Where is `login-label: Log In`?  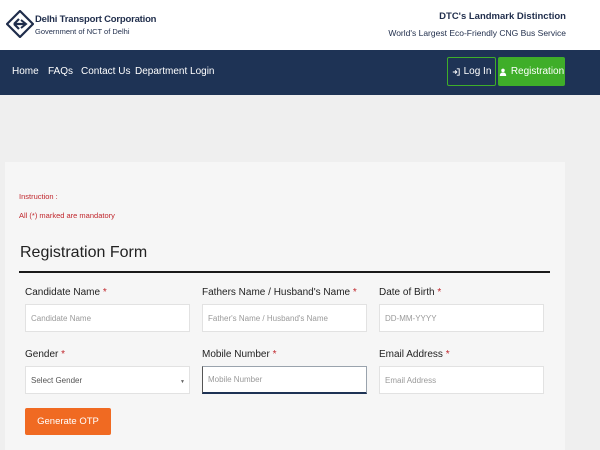
login-label: Log In is located at coordinates (477, 71).